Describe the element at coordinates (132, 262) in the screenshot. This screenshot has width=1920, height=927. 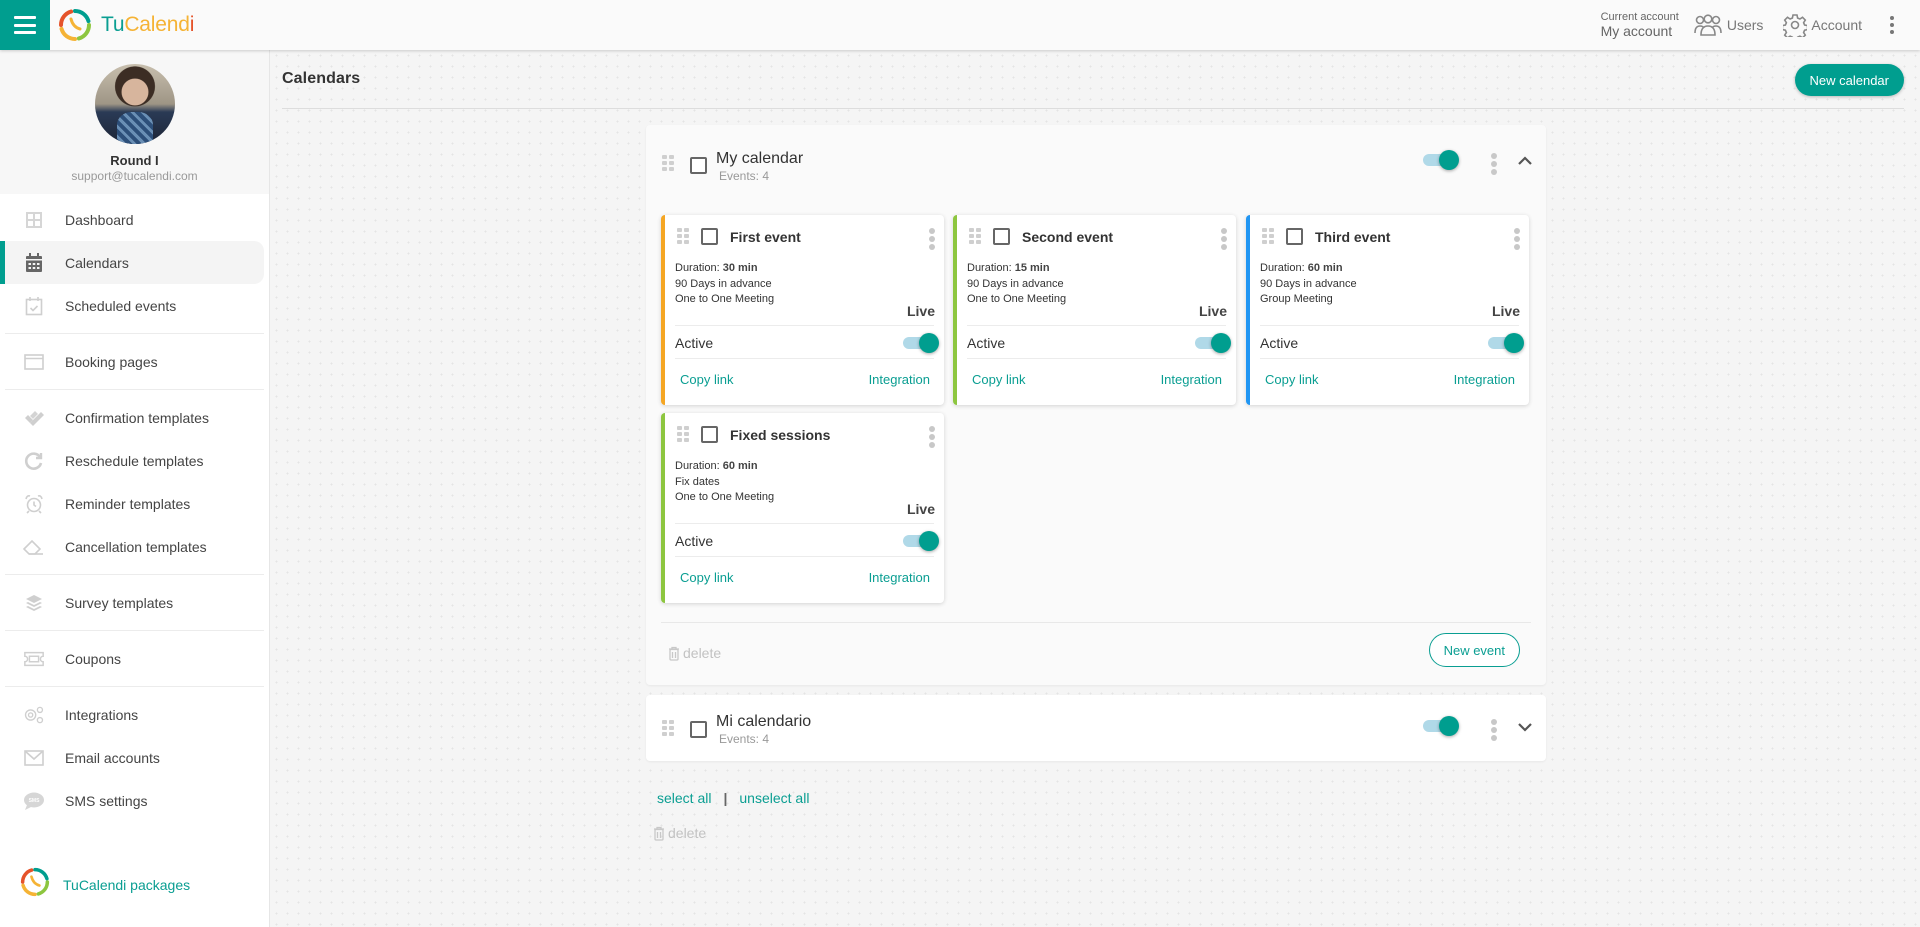
I see `sidebar-item-calendars: Calendars` at that location.